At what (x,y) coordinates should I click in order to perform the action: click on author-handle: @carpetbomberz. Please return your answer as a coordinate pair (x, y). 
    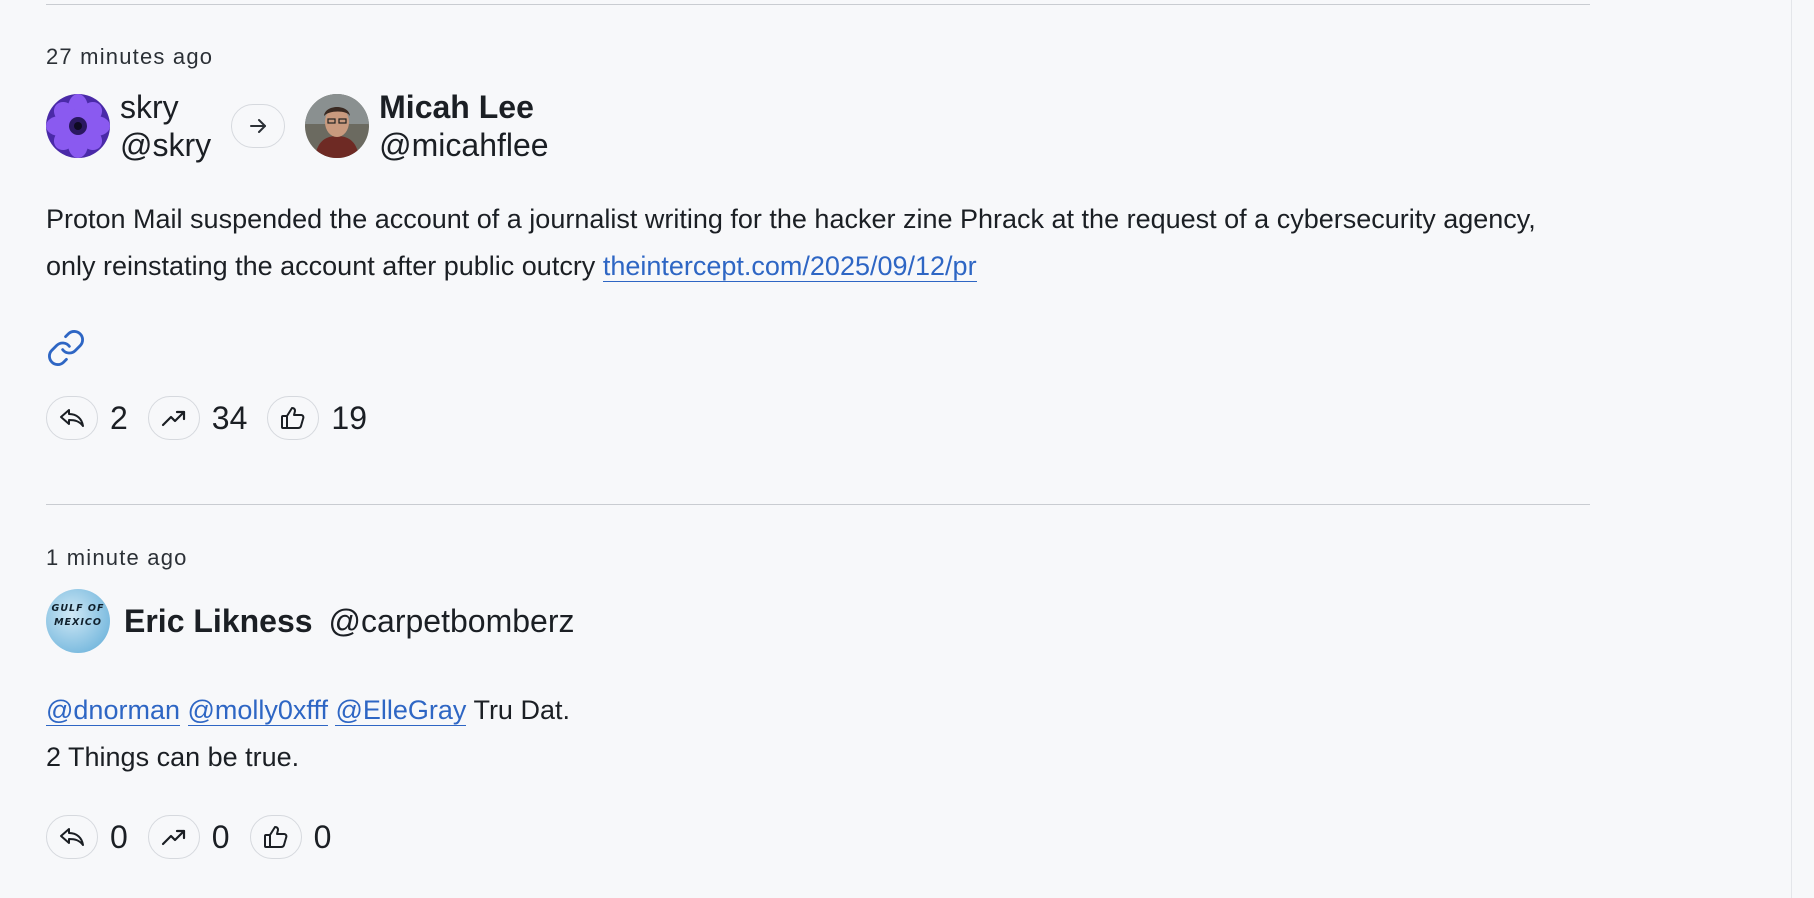
    Looking at the image, I should click on (451, 620).